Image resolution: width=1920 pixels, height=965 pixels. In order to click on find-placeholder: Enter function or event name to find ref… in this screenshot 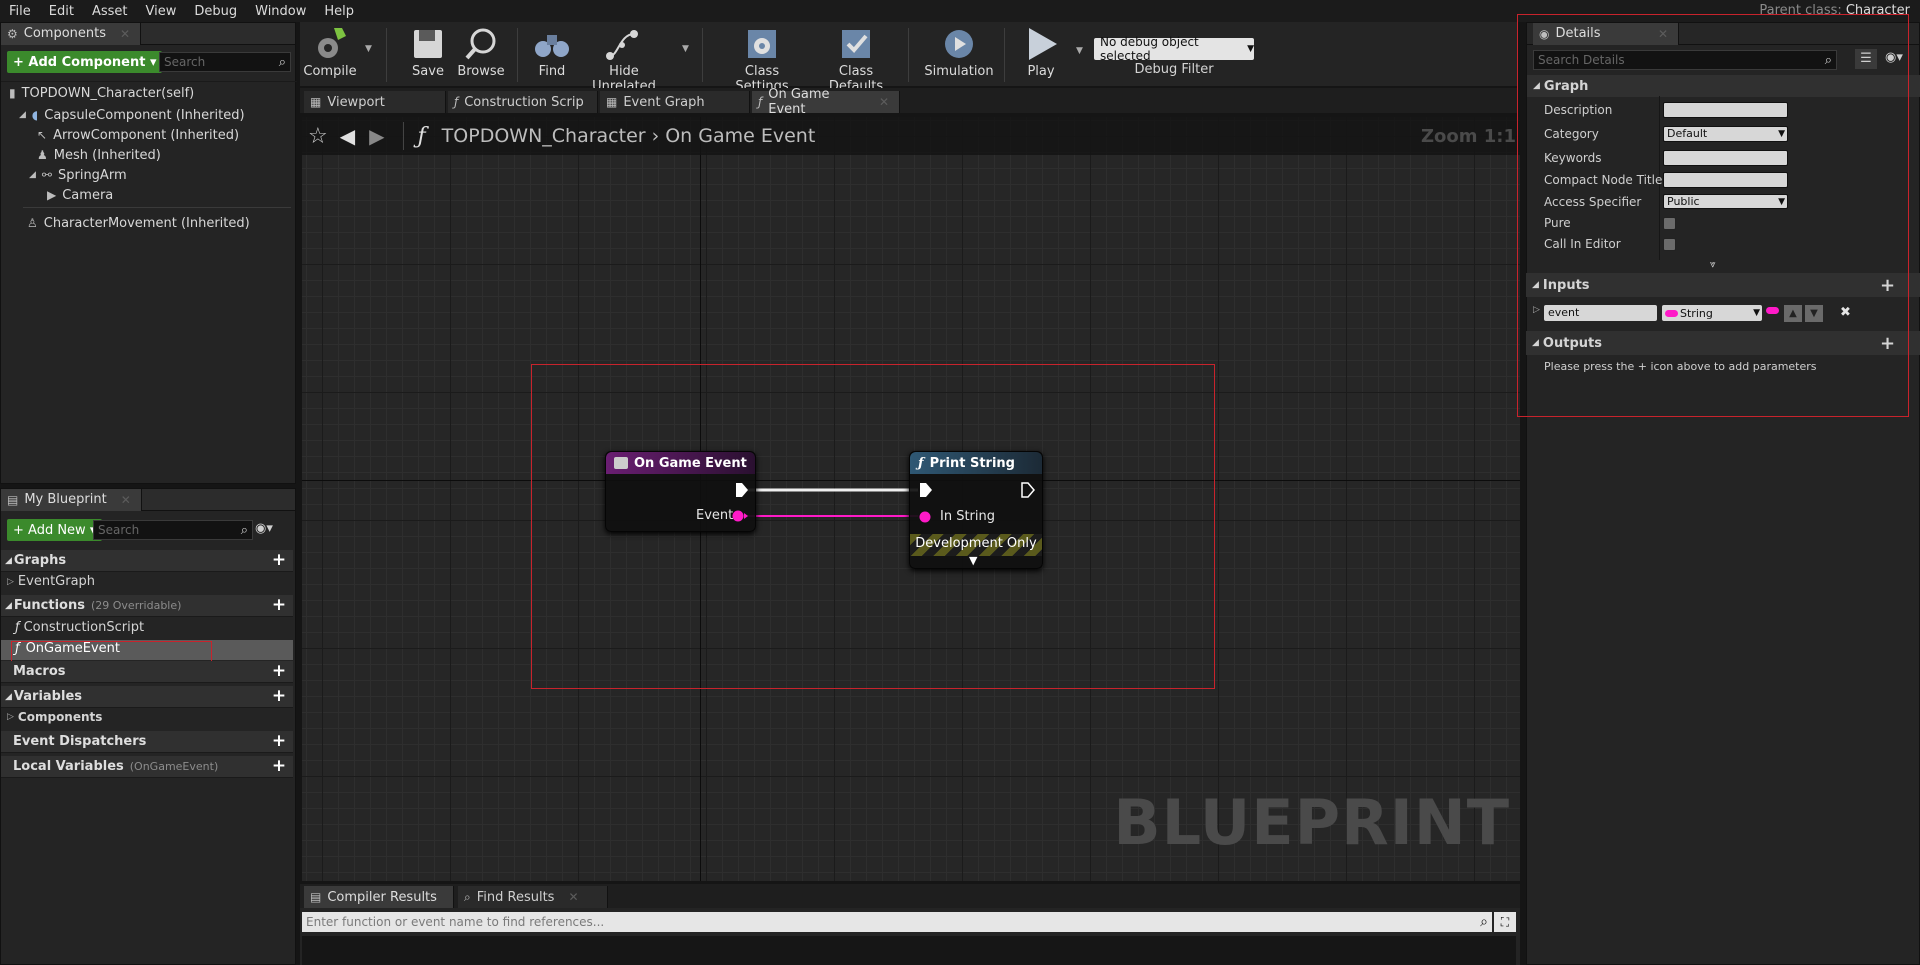, I will do `click(455, 922)`.